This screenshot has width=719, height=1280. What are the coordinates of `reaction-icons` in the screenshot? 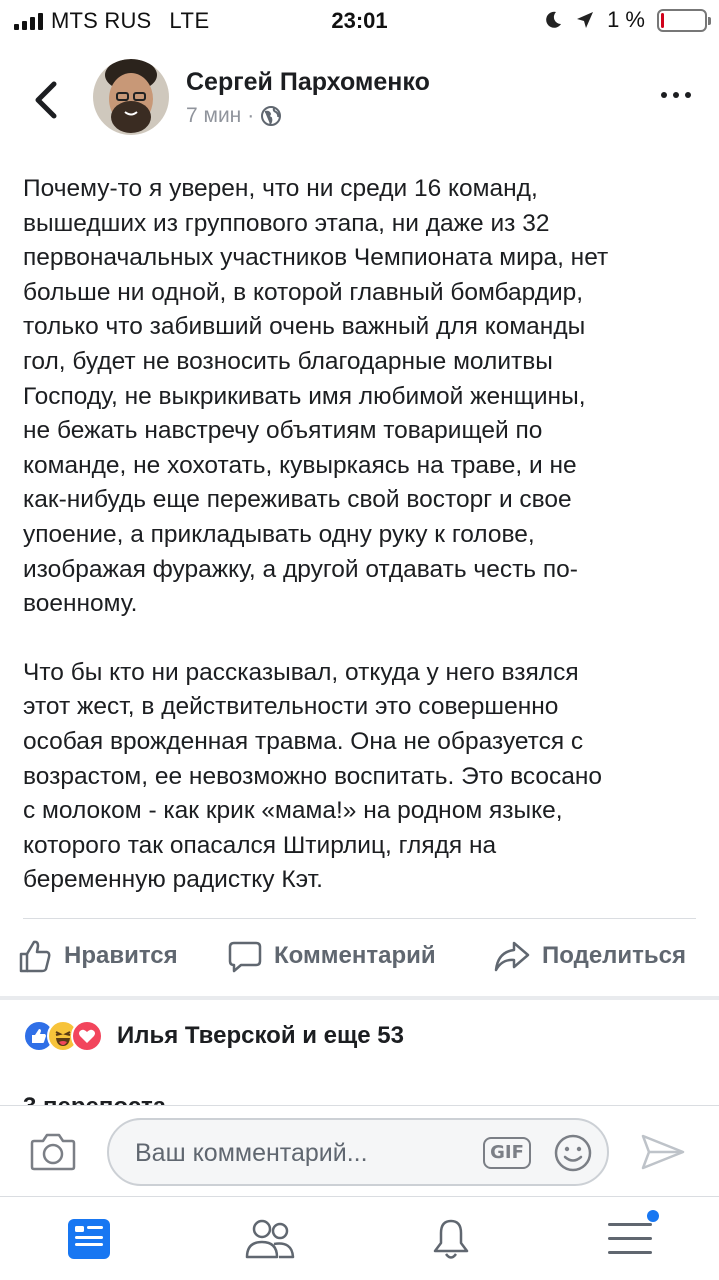 It's located at (63, 1036).